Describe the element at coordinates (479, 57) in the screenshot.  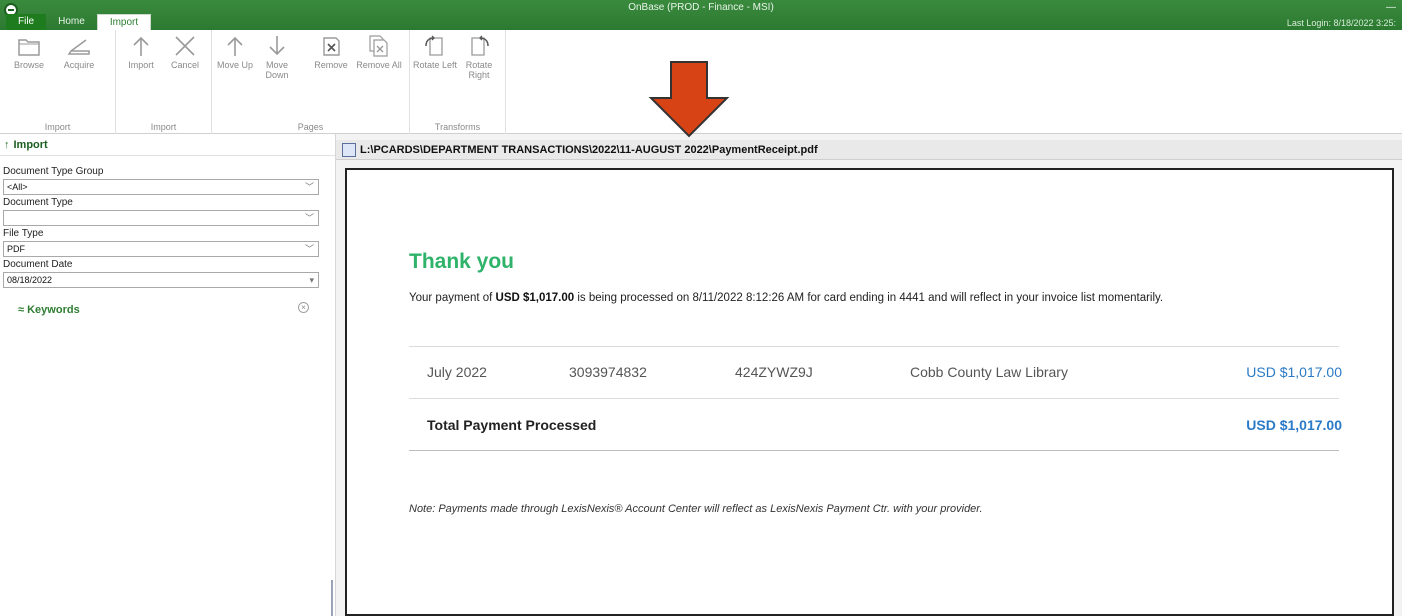
I see `rotate-right-button: Rotate Right` at that location.